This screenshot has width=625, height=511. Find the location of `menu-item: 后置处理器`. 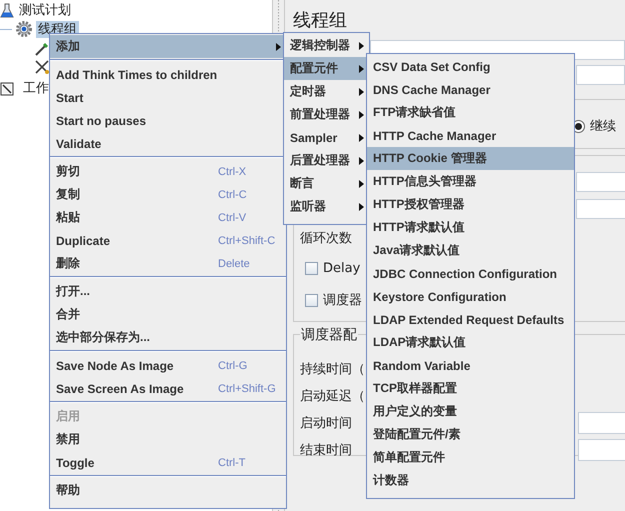

menu-item: 后置处理器 is located at coordinates (326, 160).